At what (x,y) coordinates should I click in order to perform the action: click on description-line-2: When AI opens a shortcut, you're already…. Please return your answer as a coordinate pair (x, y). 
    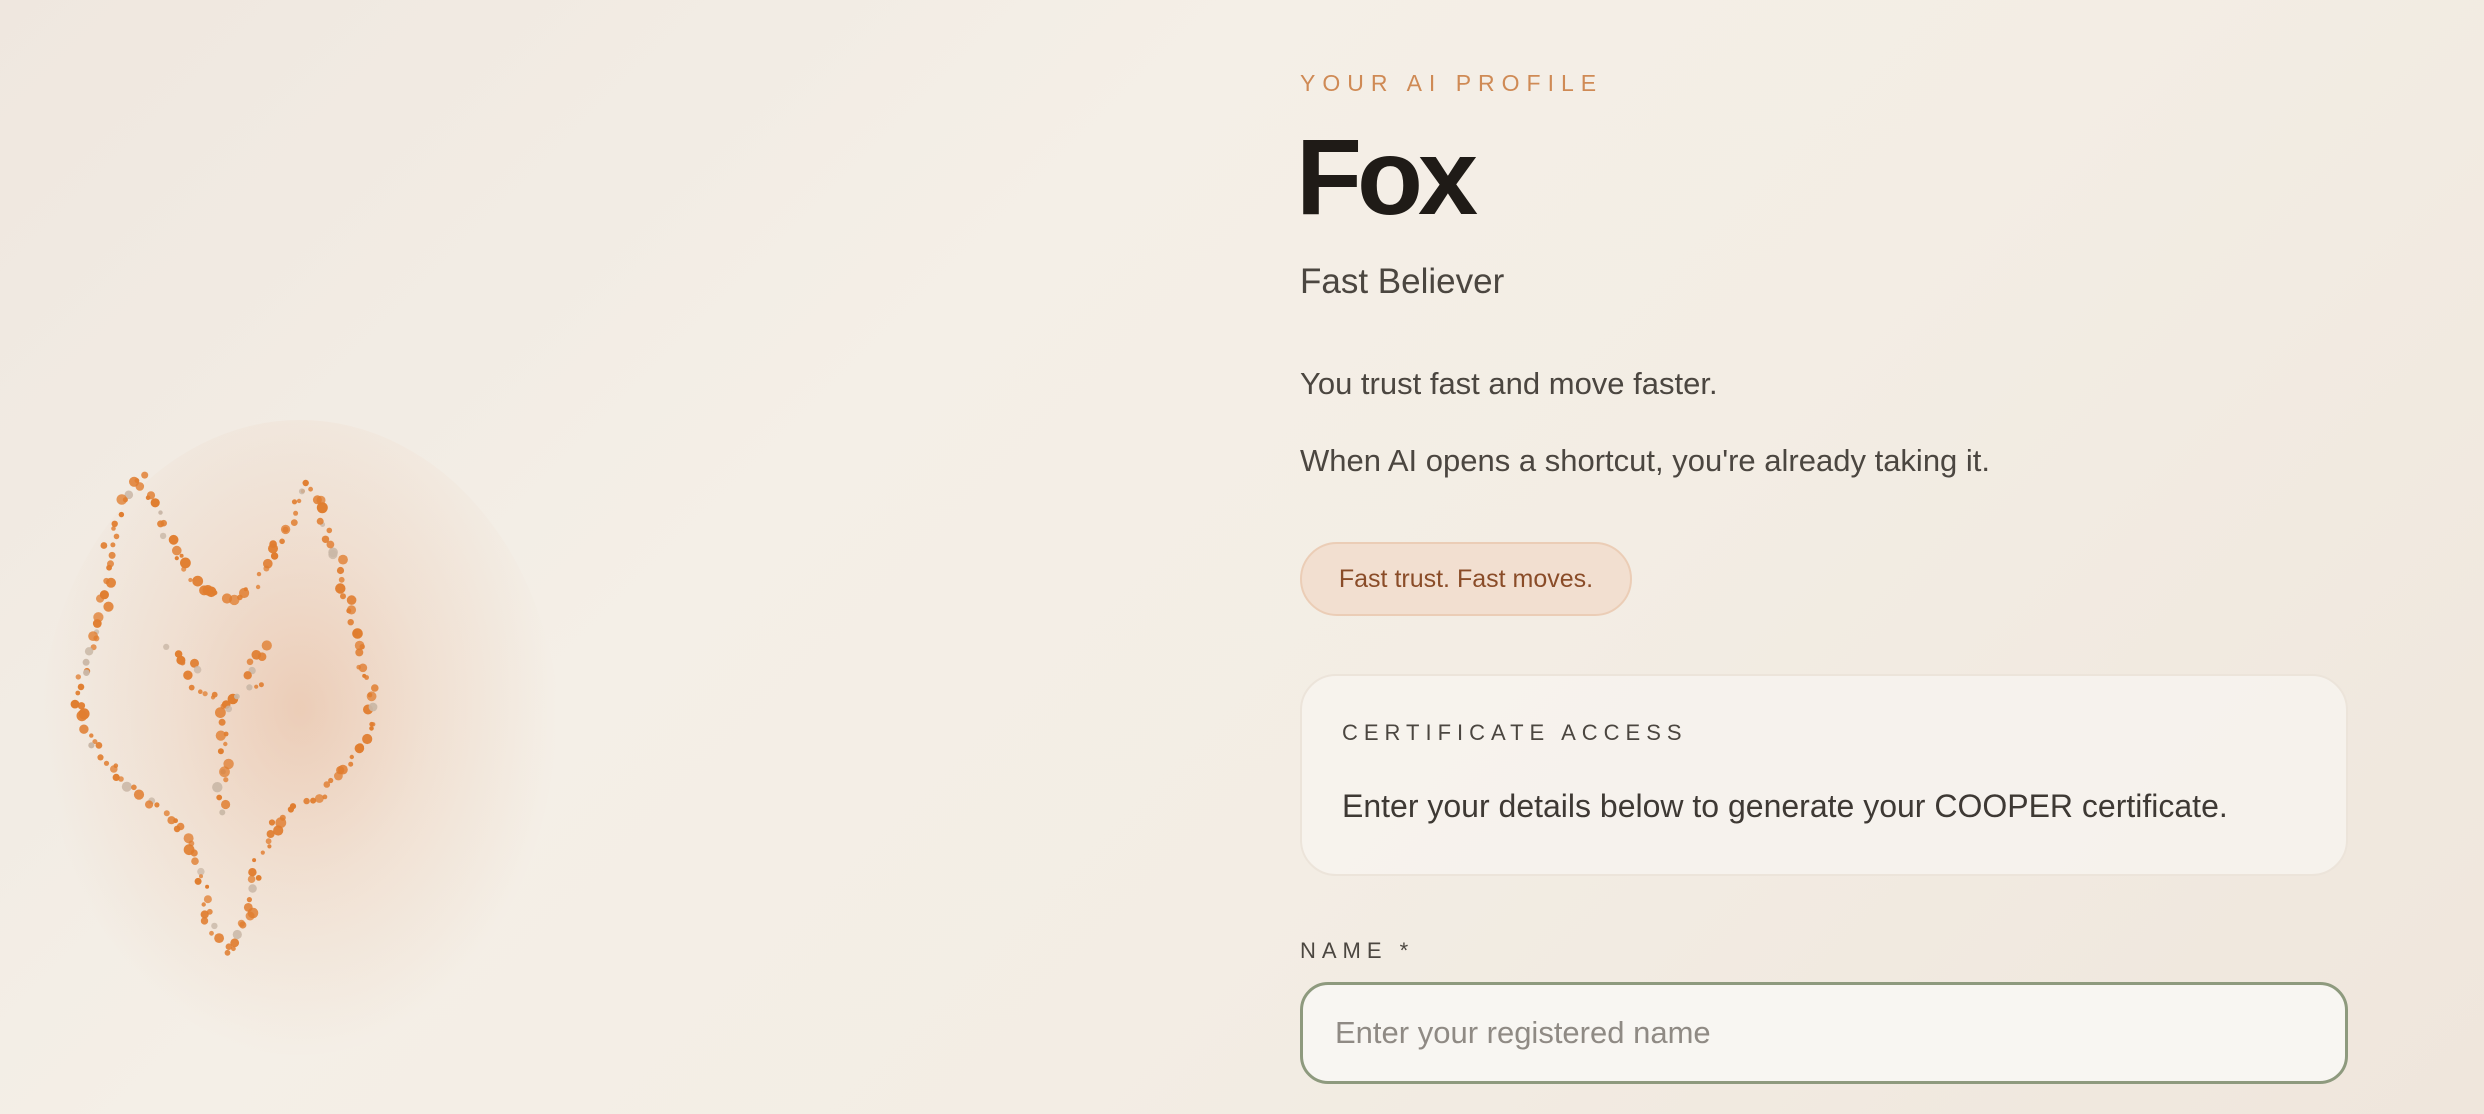
    Looking at the image, I should click on (1645, 460).